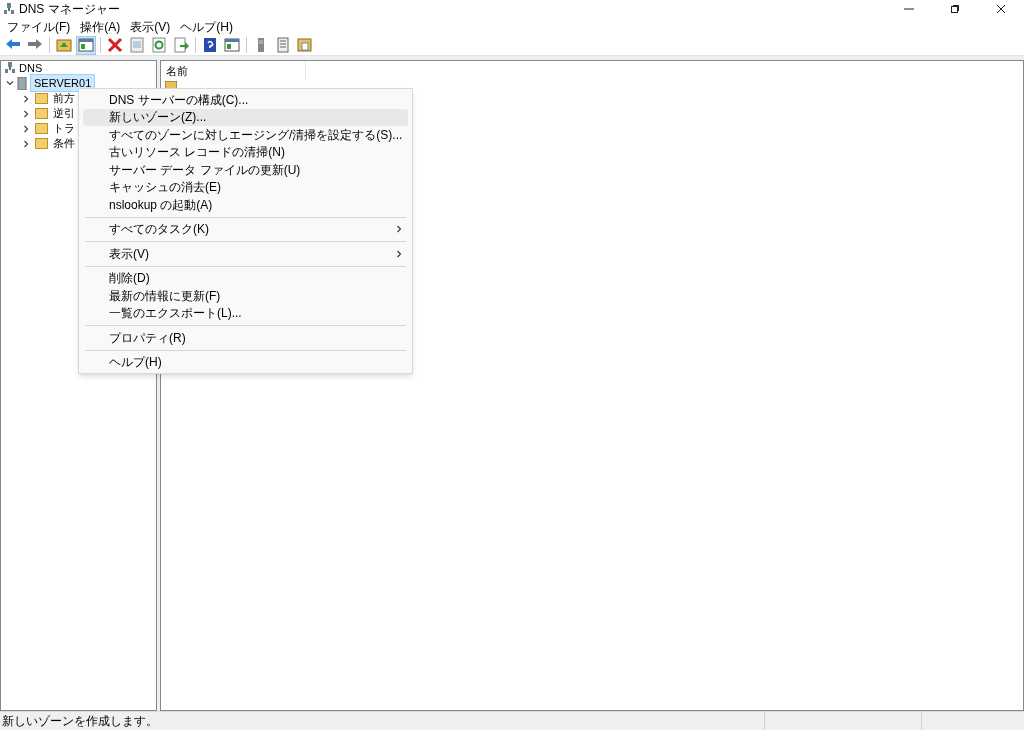 The height and width of the screenshot is (730, 1024). I want to click on close-icon, so click(1001, 9).